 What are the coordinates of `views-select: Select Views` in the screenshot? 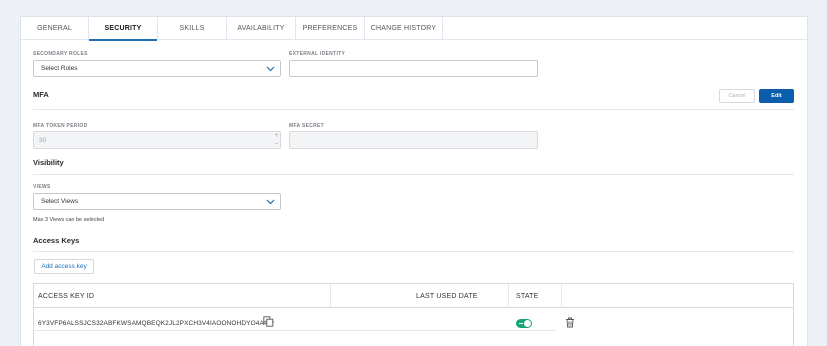 It's located at (157, 201).